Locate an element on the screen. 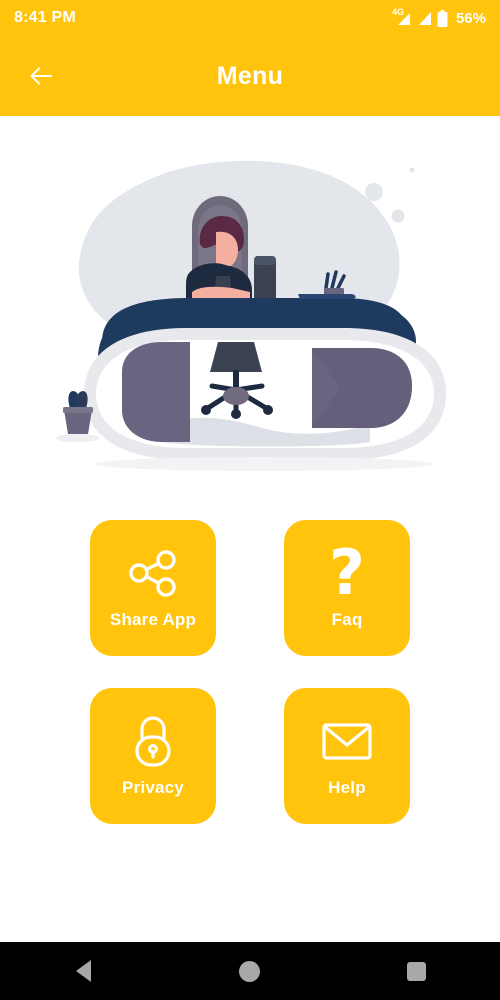  menu-card-label: Share App is located at coordinates (153, 619).